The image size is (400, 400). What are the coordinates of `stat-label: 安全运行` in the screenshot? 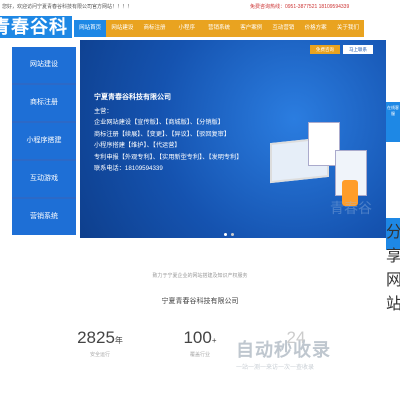 It's located at (99, 355).